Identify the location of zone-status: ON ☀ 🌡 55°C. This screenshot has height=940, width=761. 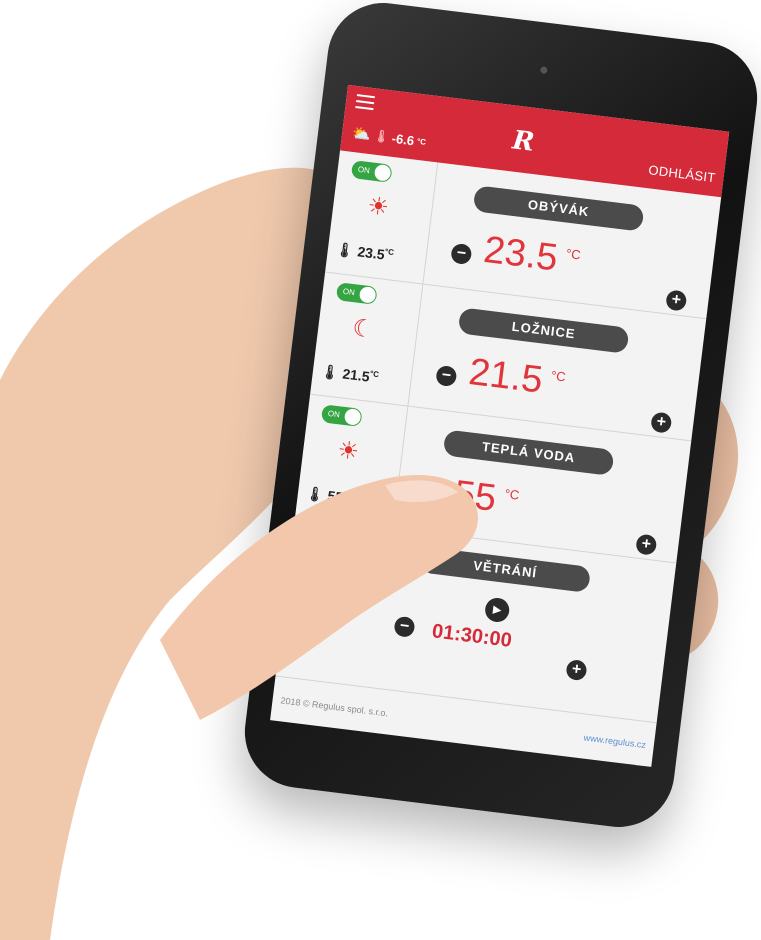
(352, 461).